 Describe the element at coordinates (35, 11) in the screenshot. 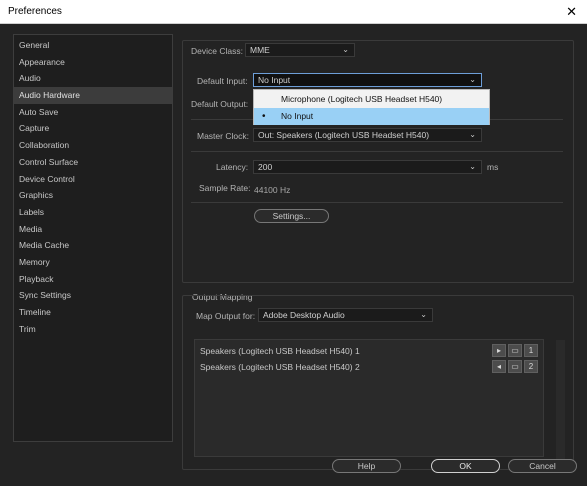

I see `window-title: Preferences` at that location.